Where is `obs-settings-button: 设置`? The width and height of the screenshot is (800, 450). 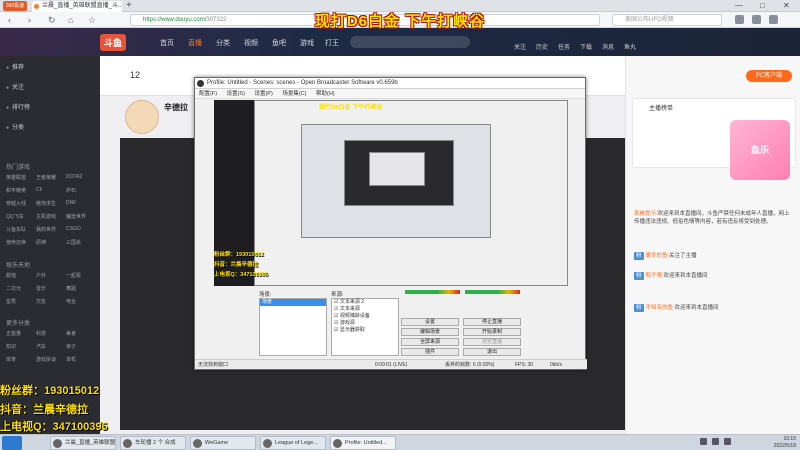 obs-settings-button: 设置 is located at coordinates (430, 322).